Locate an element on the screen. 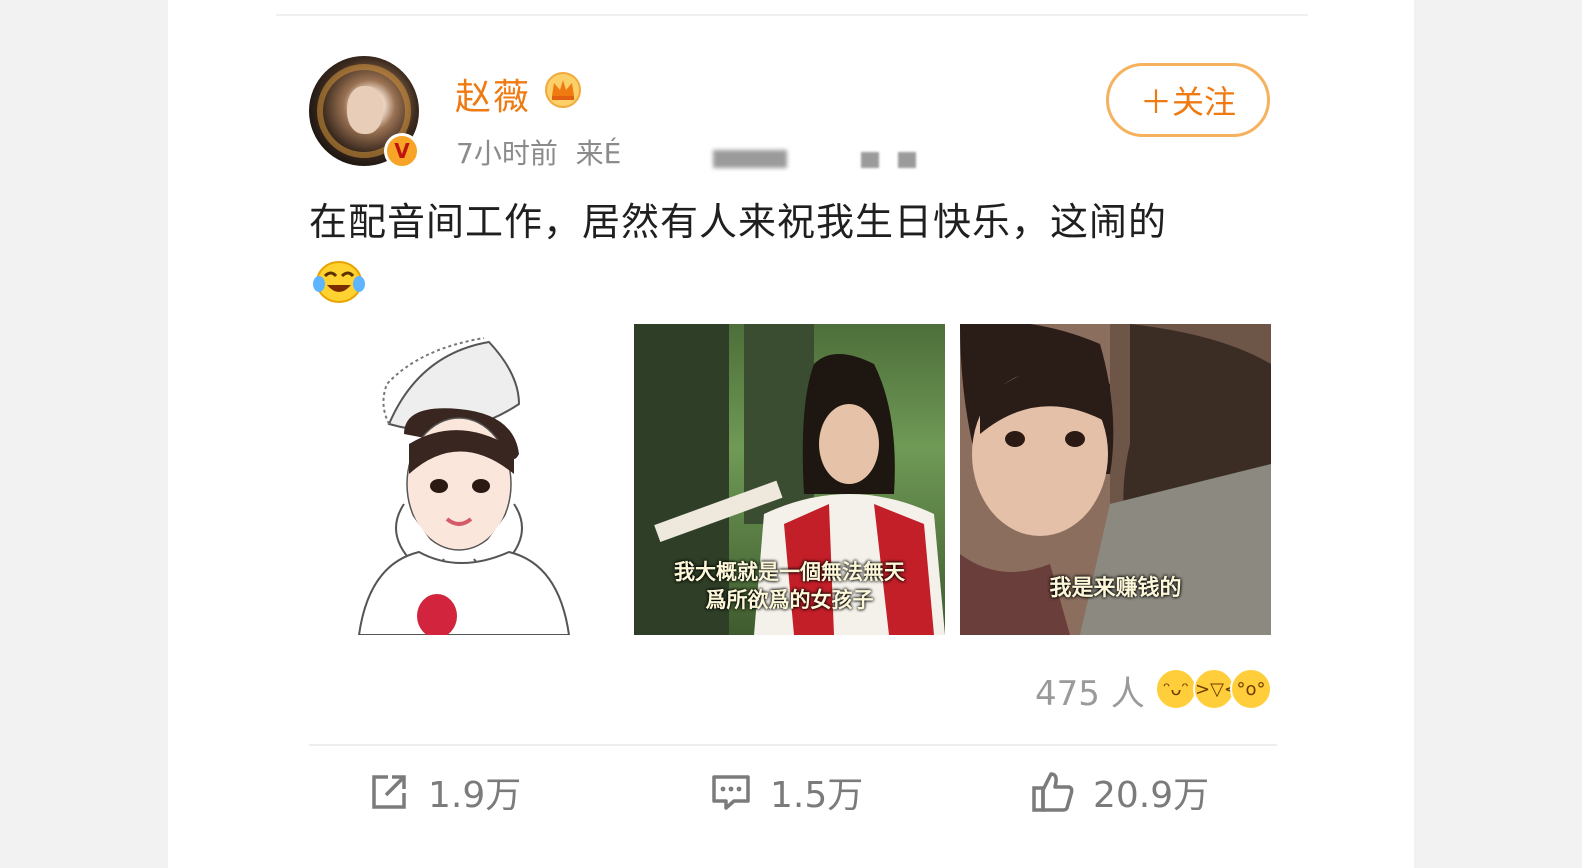 The width and height of the screenshot is (1582, 868). grin-emoji-icon: ᵔᴗᵔ is located at coordinates (1176, 689).